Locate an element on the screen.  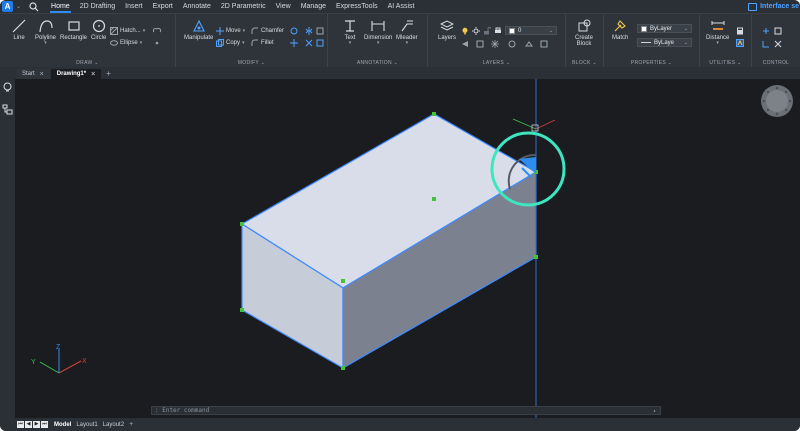
command-line: : Enter command ▴ is located at coordinates (406, 410).